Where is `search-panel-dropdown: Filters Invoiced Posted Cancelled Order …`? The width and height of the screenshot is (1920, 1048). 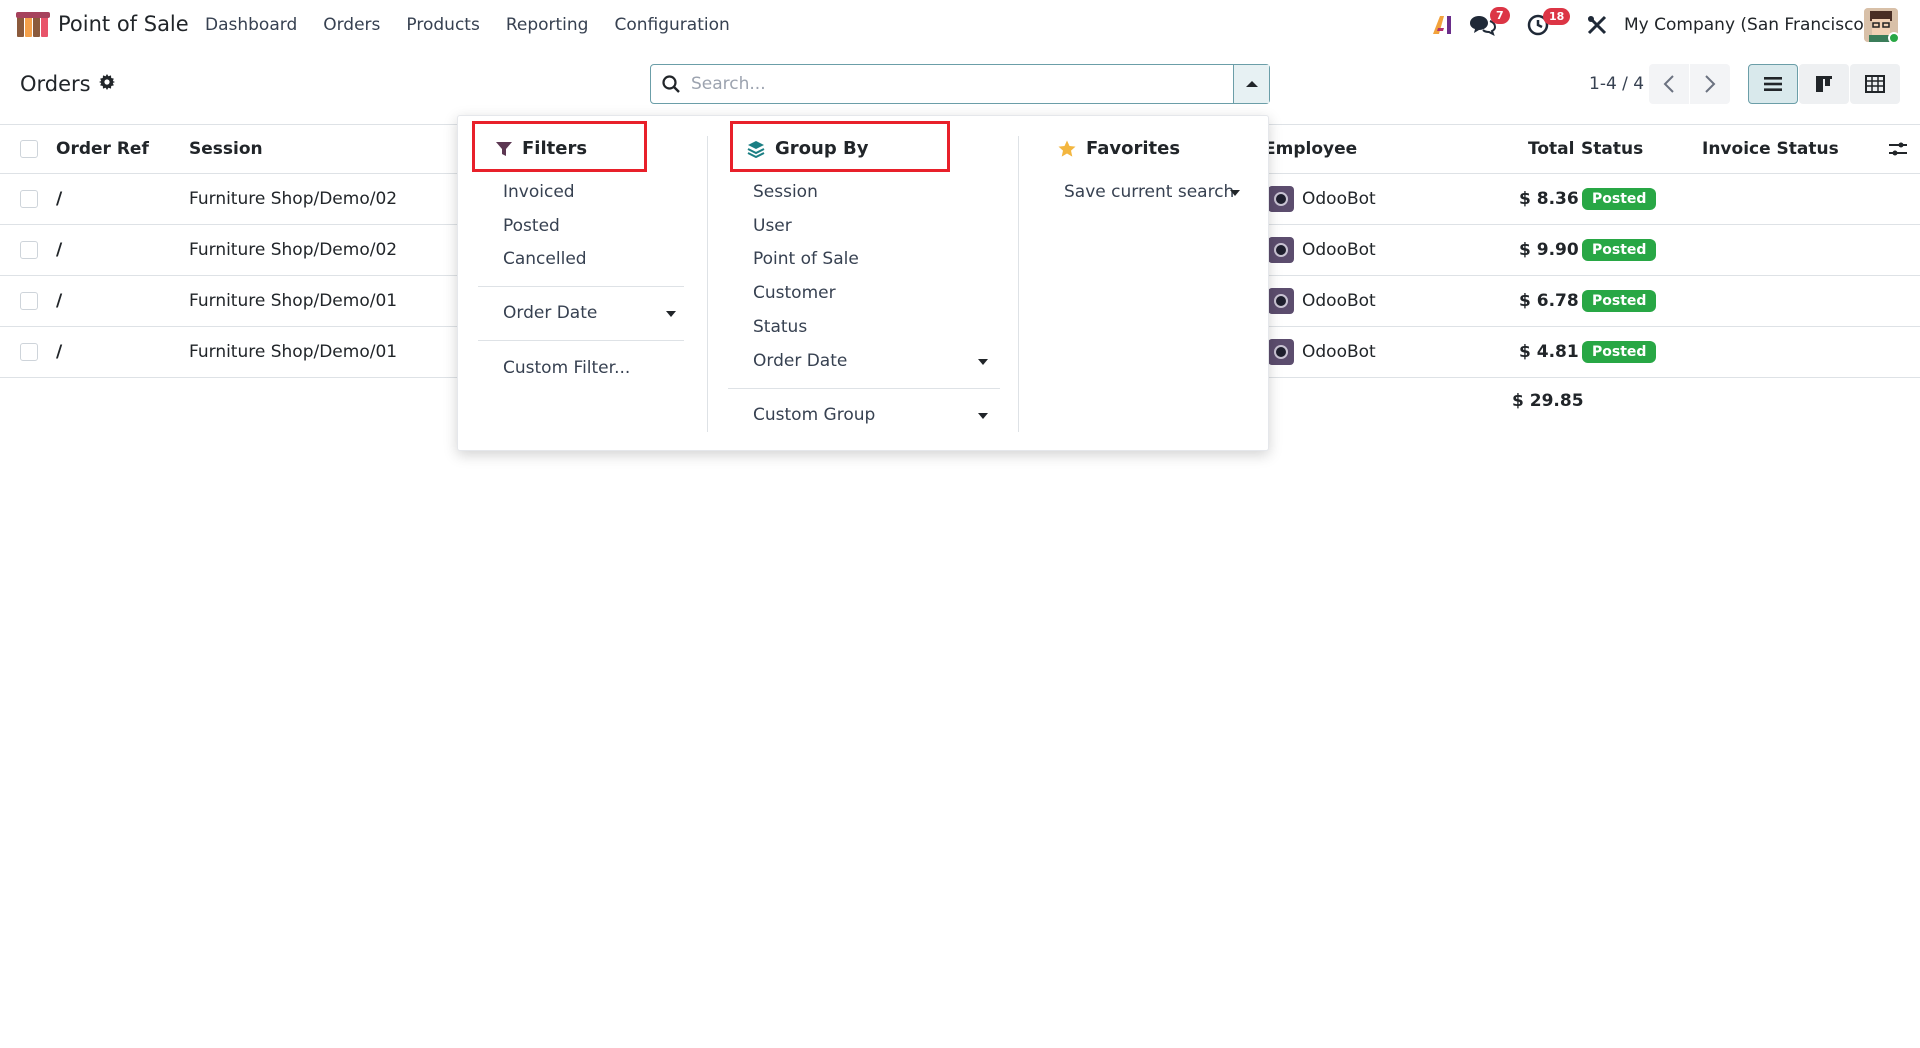
search-panel-dropdown: Filters Invoiced Posted Cancelled Order … is located at coordinates (863, 283).